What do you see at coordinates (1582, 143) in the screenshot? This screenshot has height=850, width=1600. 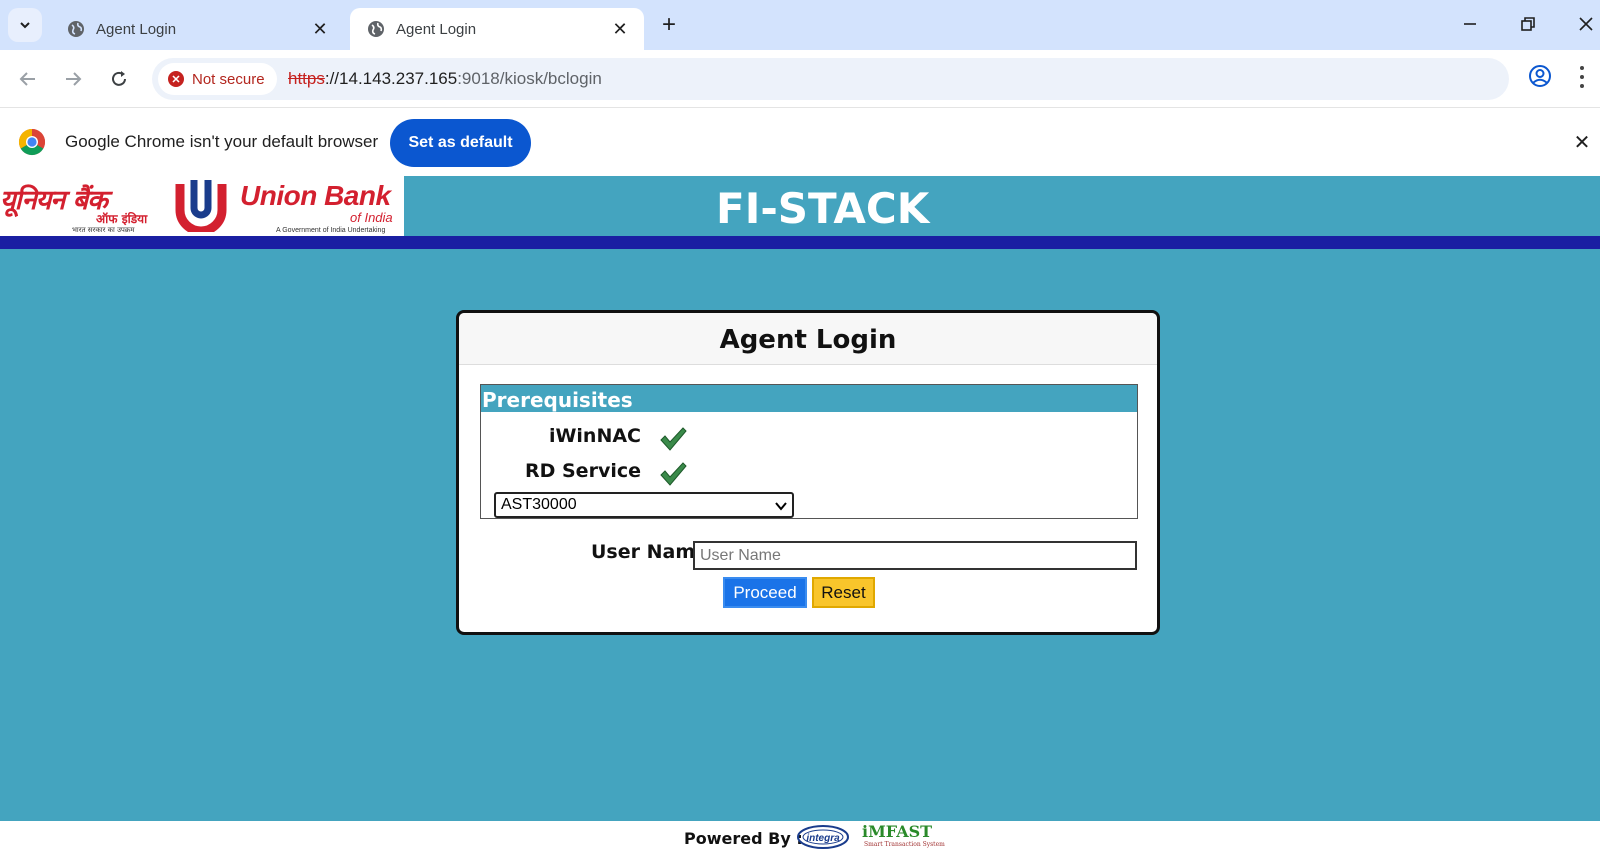 I see `infobar-close-icon: ✕` at bounding box center [1582, 143].